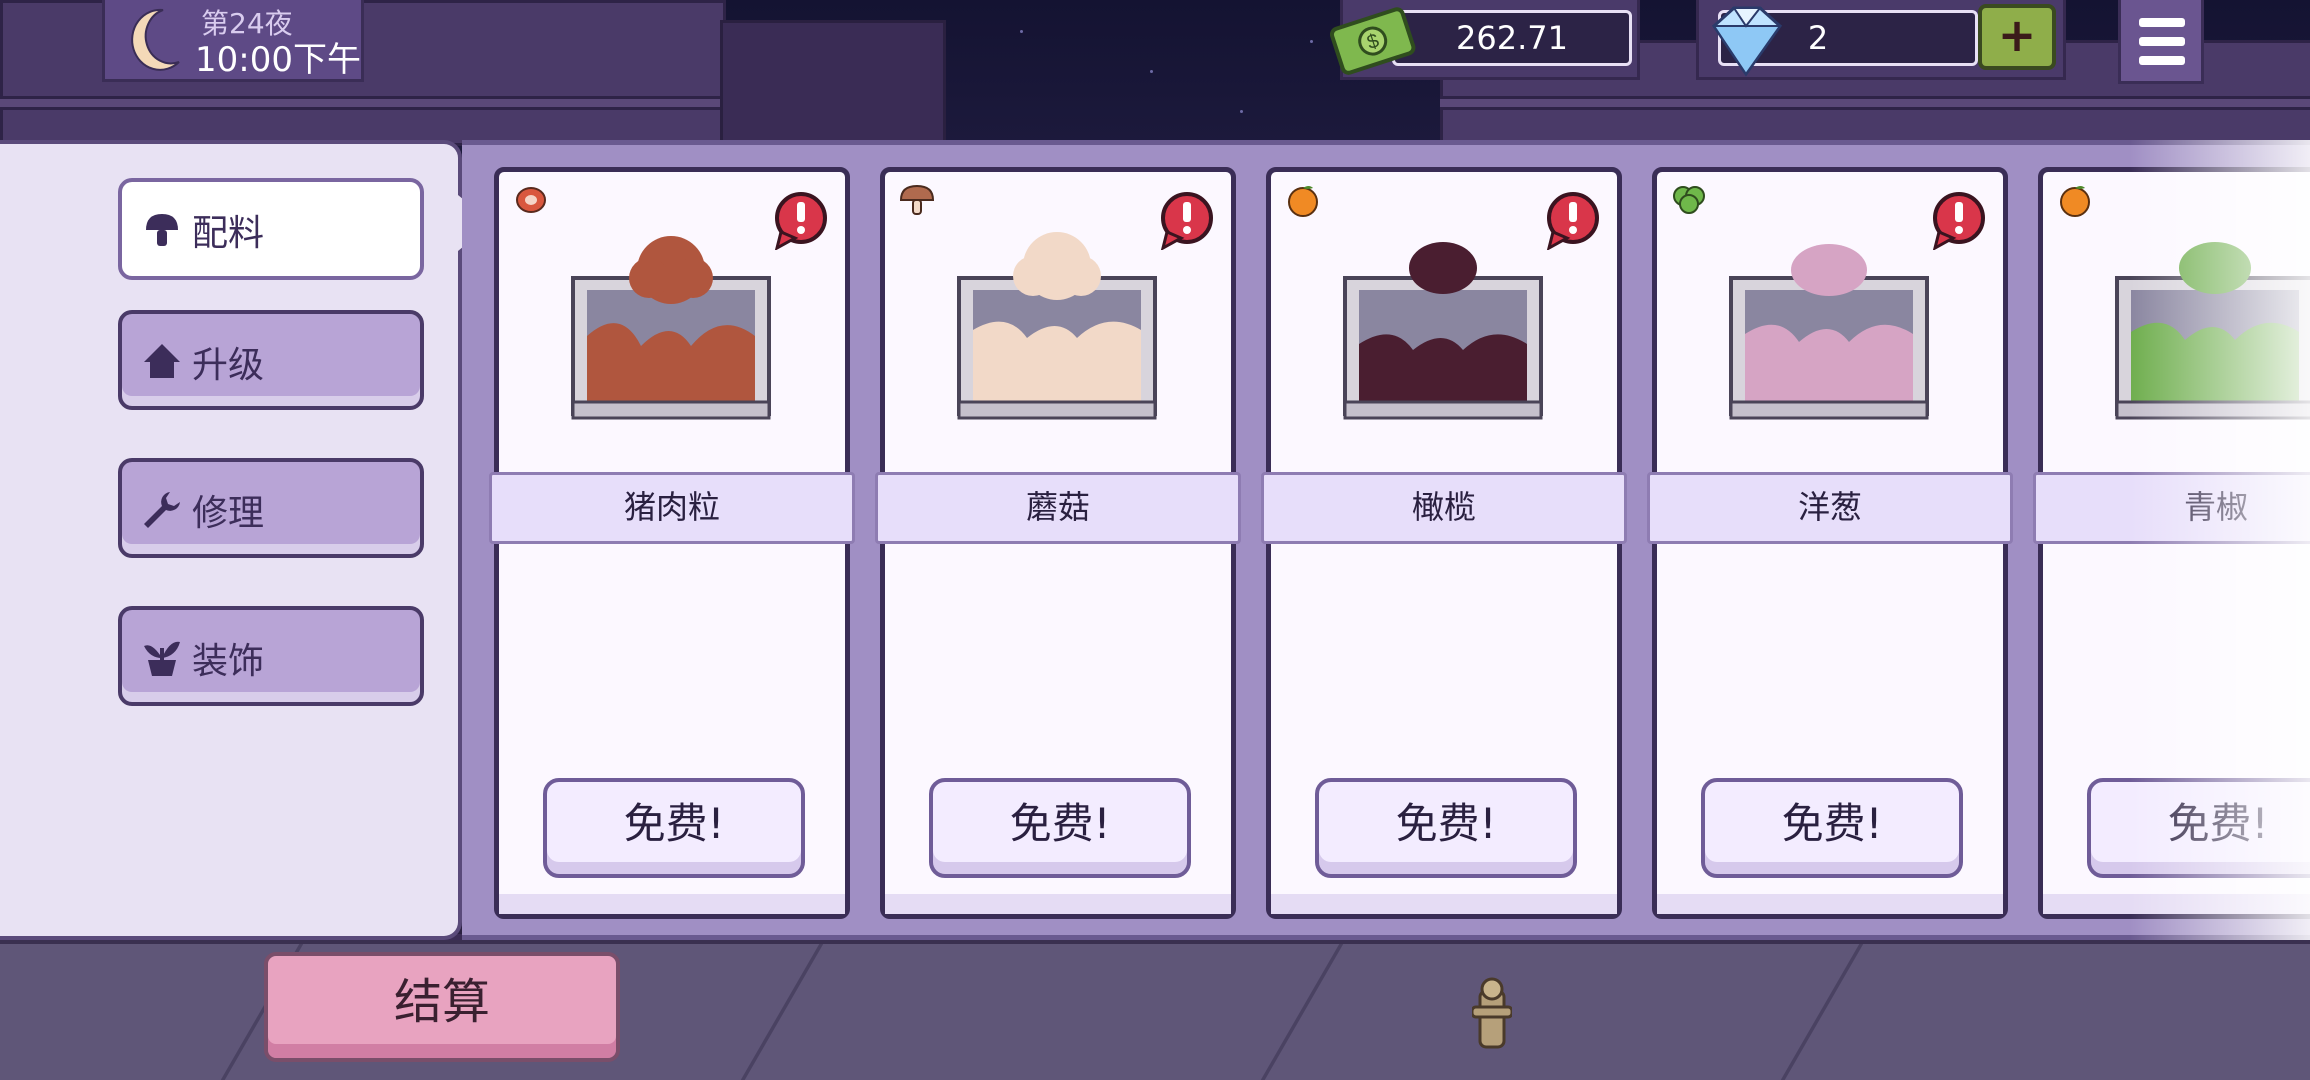 This screenshot has height=1080, width=2310. What do you see at coordinates (1512, 38) in the screenshot?
I see `cash-amount: 262.71` at bounding box center [1512, 38].